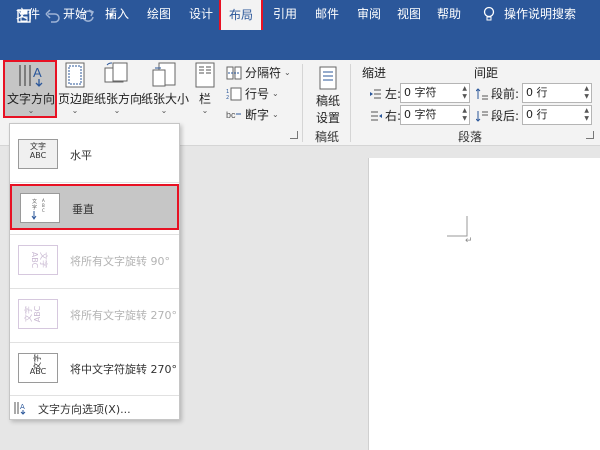  Describe the element at coordinates (241, 15) in the screenshot. I see `tab-layout: 布局` at that location.